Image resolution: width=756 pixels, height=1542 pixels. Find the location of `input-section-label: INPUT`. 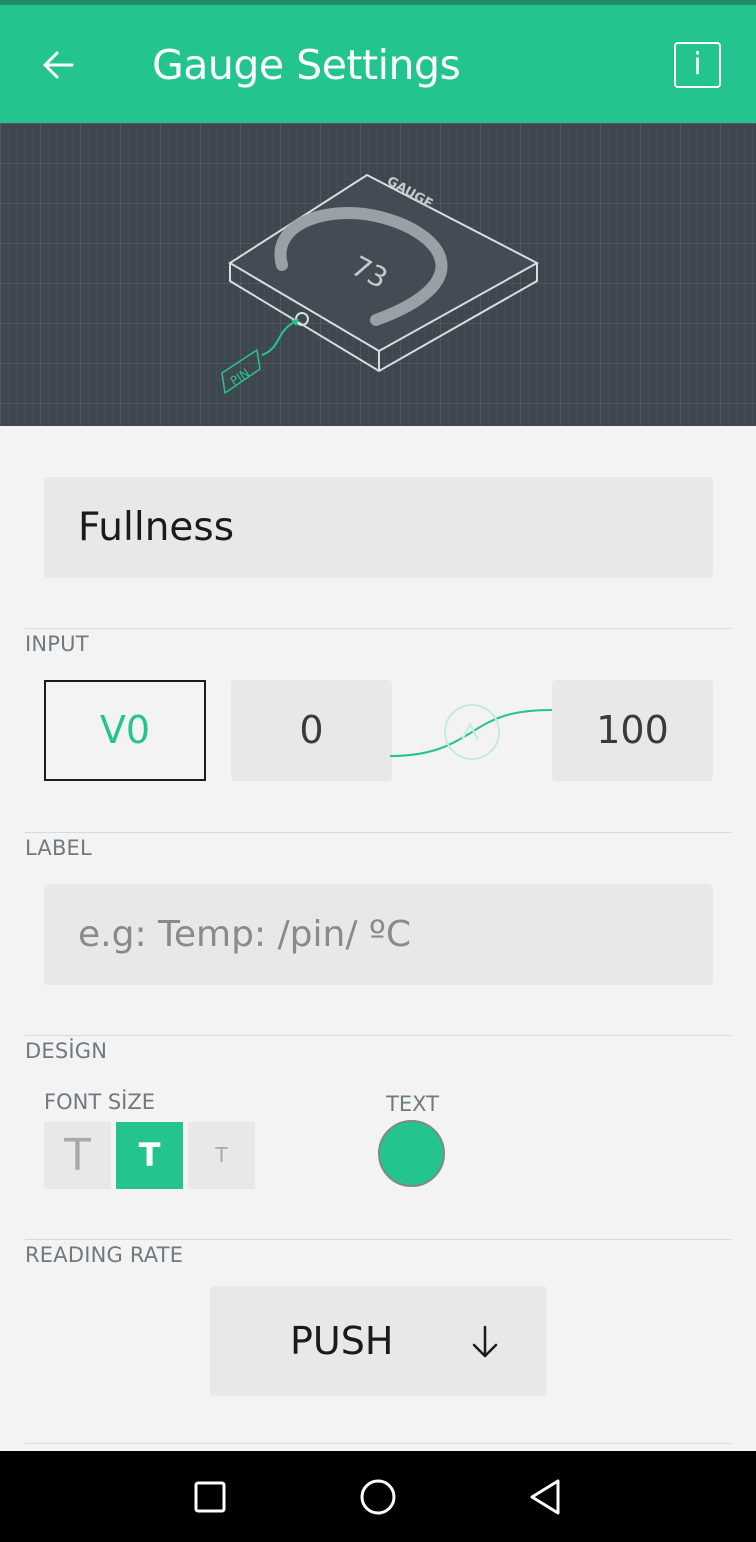

input-section-label: INPUT is located at coordinates (57, 644).